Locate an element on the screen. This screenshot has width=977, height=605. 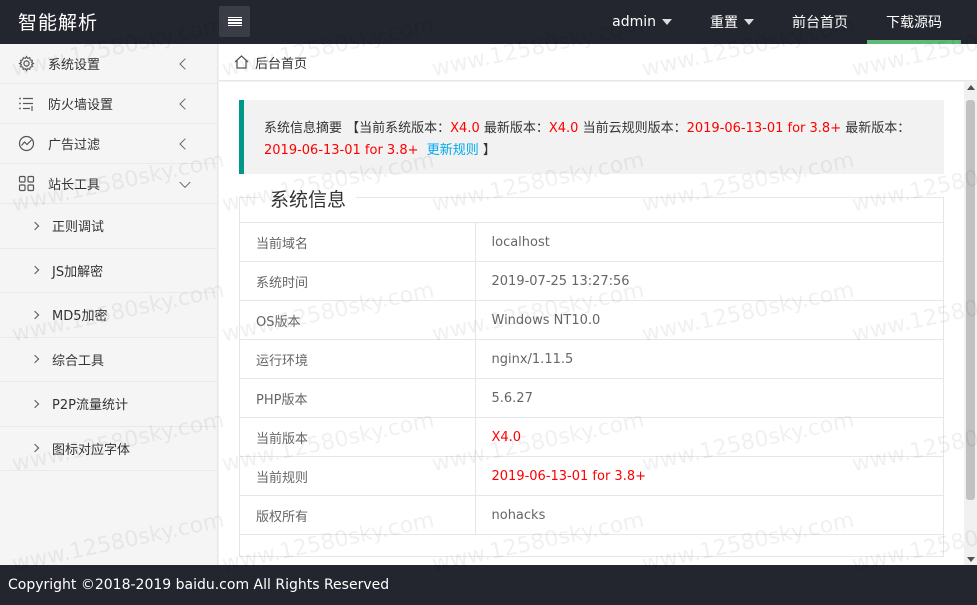
top-header: 智能解析 admin 重置 前台首页 下载源码 is located at coordinates (488, 22).